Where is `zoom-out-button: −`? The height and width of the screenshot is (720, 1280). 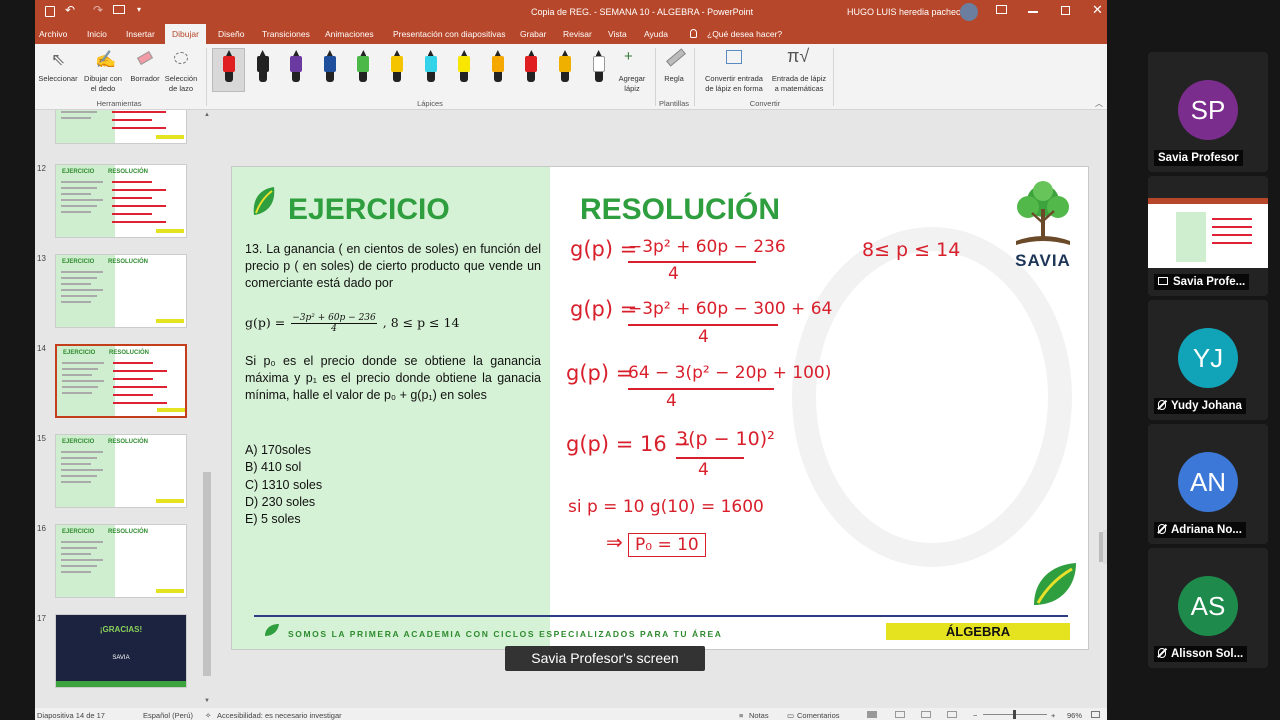 zoom-out-button: − is located at coordinates (975, 715).